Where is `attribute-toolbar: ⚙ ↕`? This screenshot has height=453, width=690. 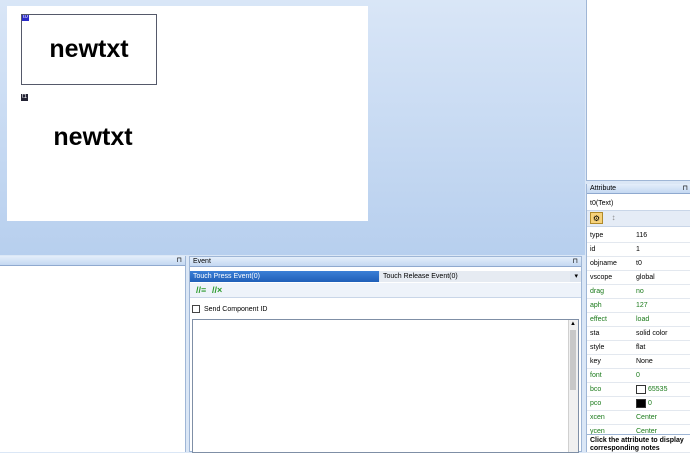
attribute-toolbar: ⚙ ↕ is located at coordinates (638, 218).